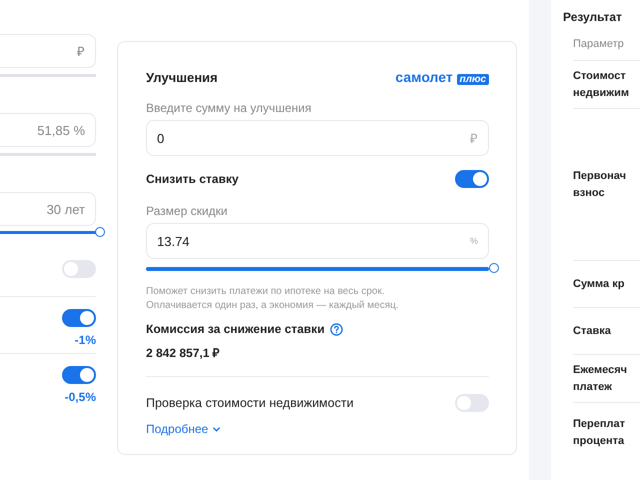 This screenshot has height=480, width=640. What do you see at coordinates (599, 433) in the screenshot?
I see `table-cell-text: Переплат процента` at bounding box center [599, 433].